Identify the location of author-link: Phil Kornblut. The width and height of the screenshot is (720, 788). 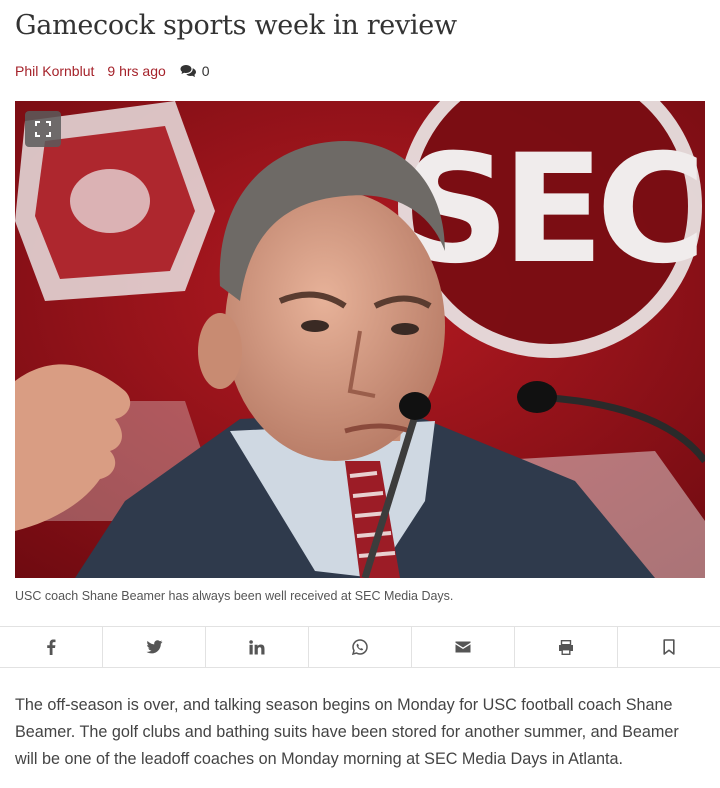
(54, 71).